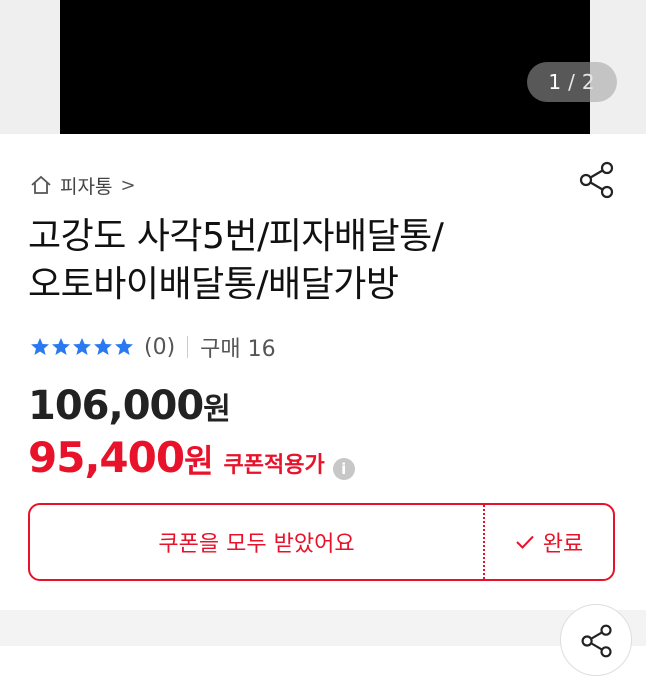  I want to click on receive-all-coupons-label: 쿠폰을 모두 받았어요, so click(256, 544).